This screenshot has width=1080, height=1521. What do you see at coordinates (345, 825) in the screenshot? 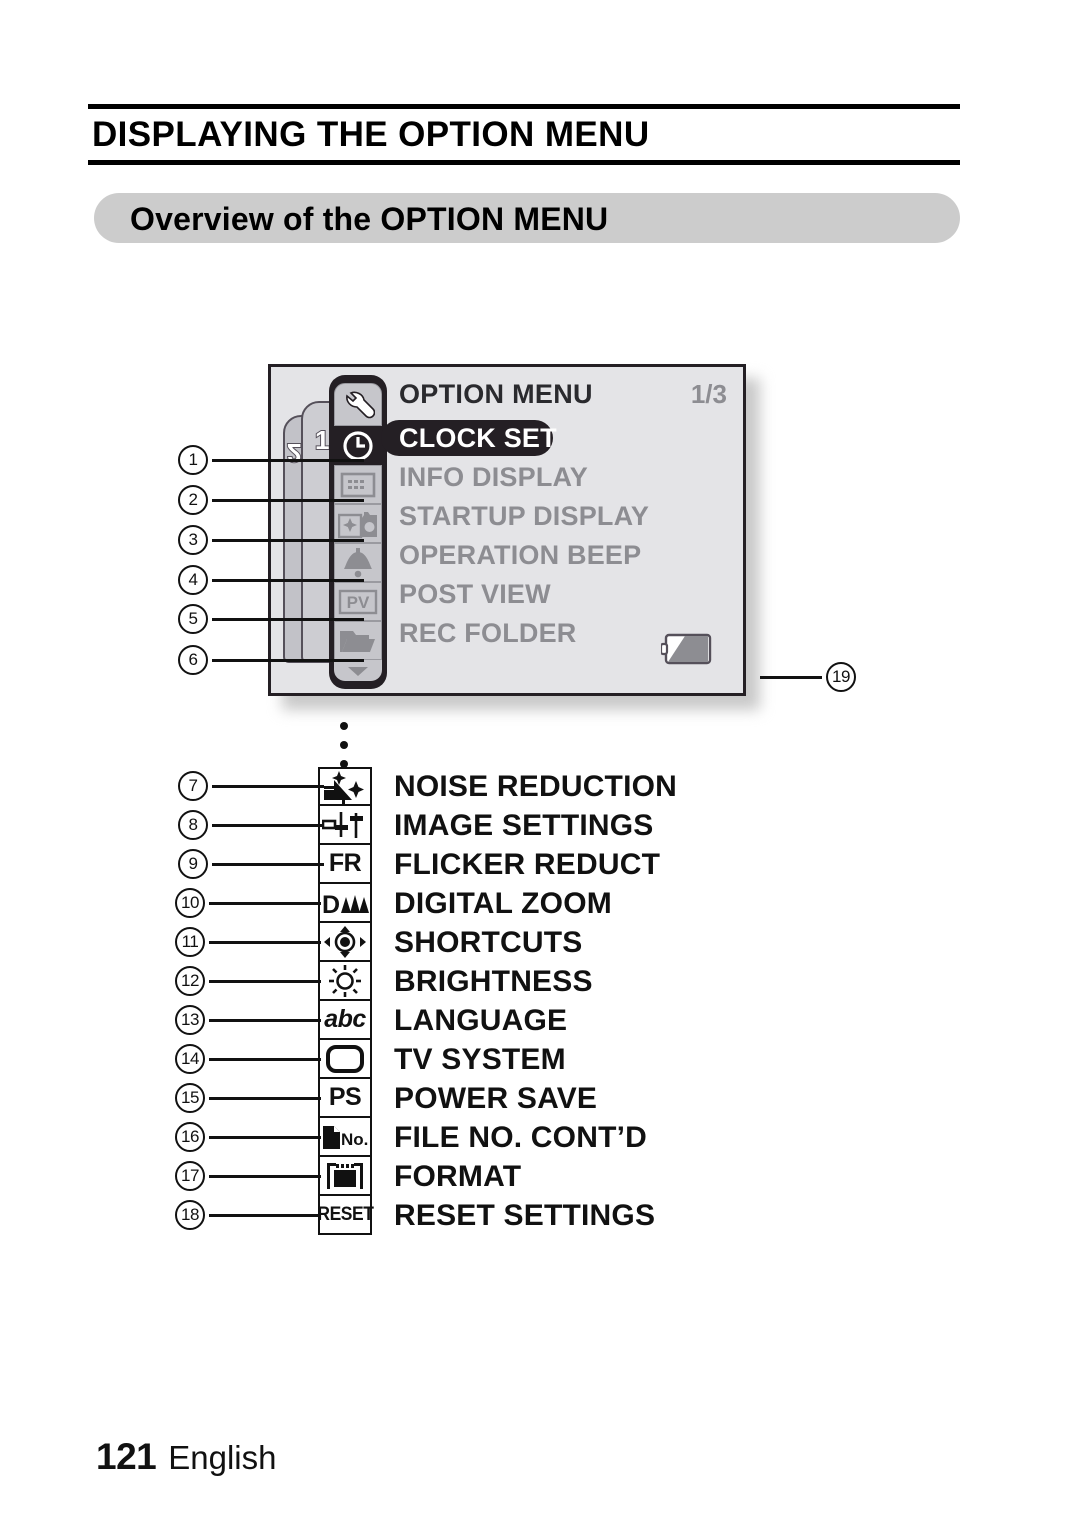
I see `image-settings-icon` at bounding box center [345, 825].